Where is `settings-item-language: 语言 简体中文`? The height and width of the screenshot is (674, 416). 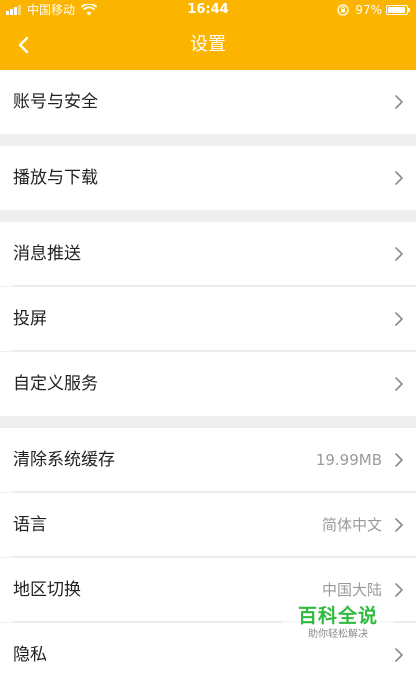
settings-item-language: 语言 简体中文 is located at coordinates (208, 525).